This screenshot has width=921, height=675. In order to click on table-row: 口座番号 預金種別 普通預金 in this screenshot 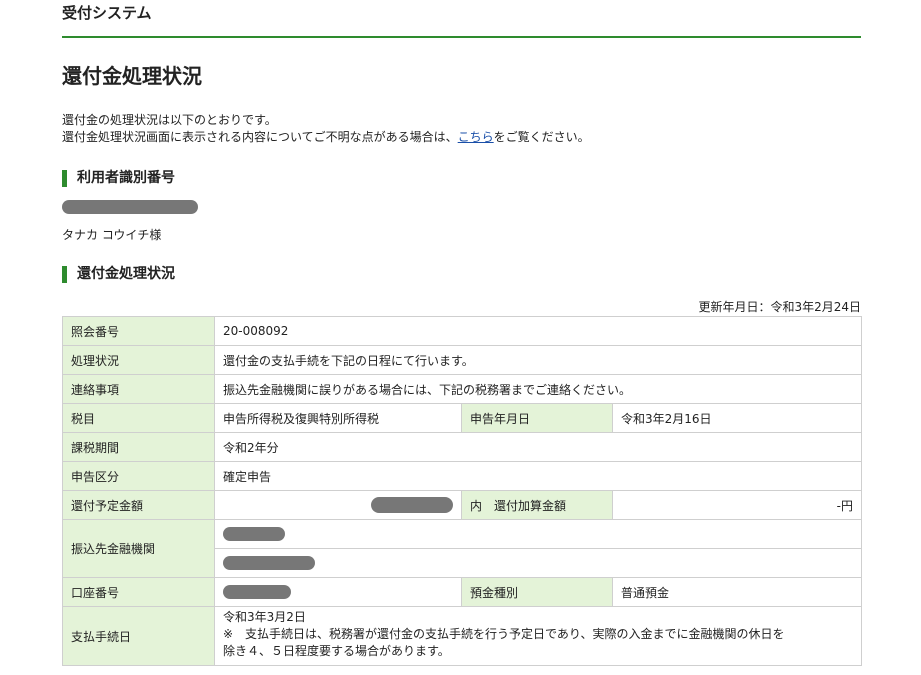, I will do `click(462, 592)`.